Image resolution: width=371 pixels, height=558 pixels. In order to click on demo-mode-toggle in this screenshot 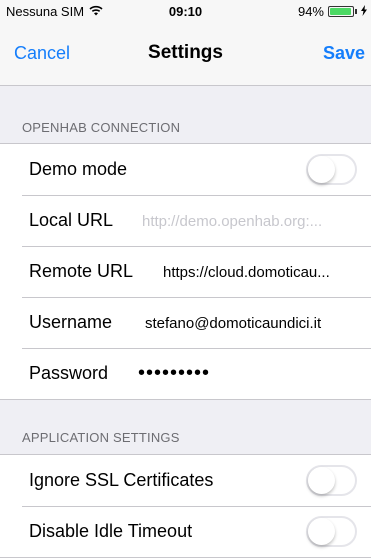, I will do `click(331, 169)`.